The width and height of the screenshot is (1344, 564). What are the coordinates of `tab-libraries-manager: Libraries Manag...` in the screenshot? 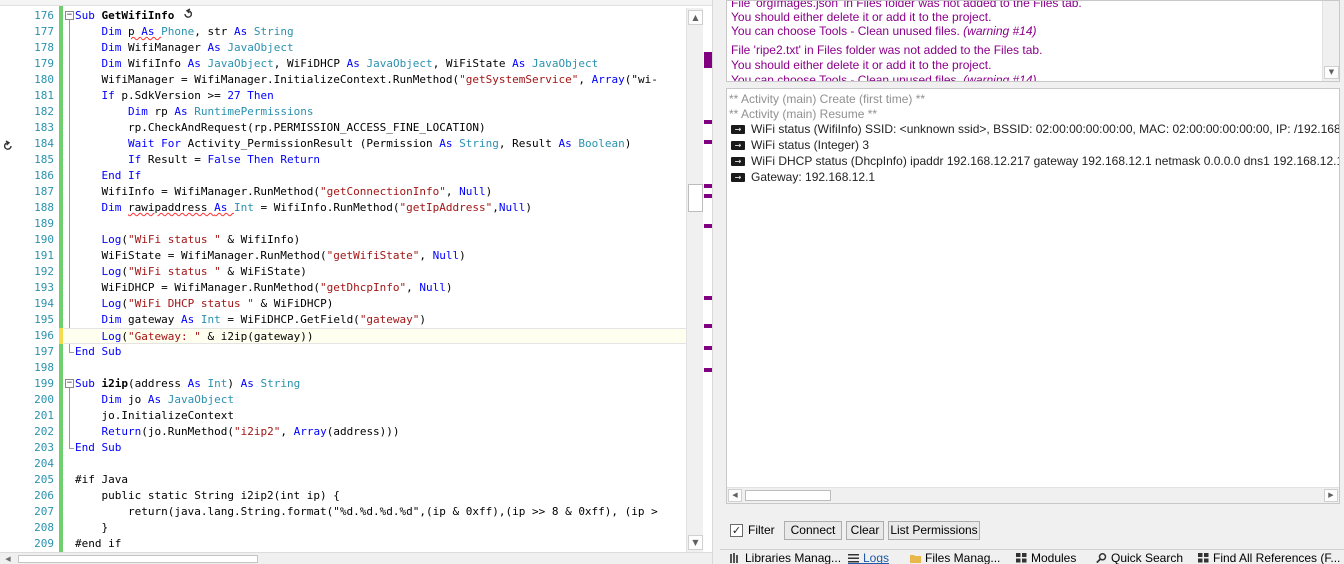 It's located at (785, 557).